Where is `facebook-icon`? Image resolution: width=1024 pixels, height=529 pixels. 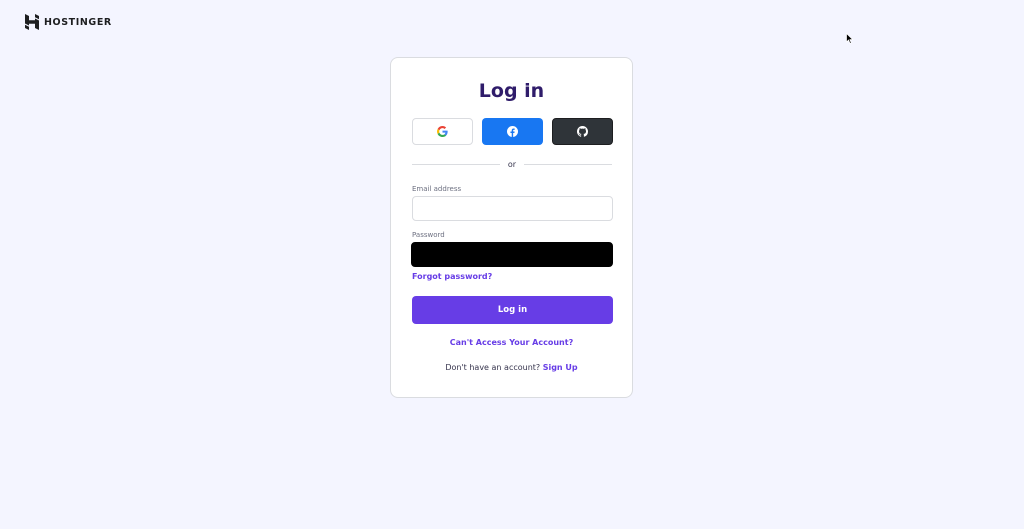
facebook-icon is located at coordinates (512, 131).